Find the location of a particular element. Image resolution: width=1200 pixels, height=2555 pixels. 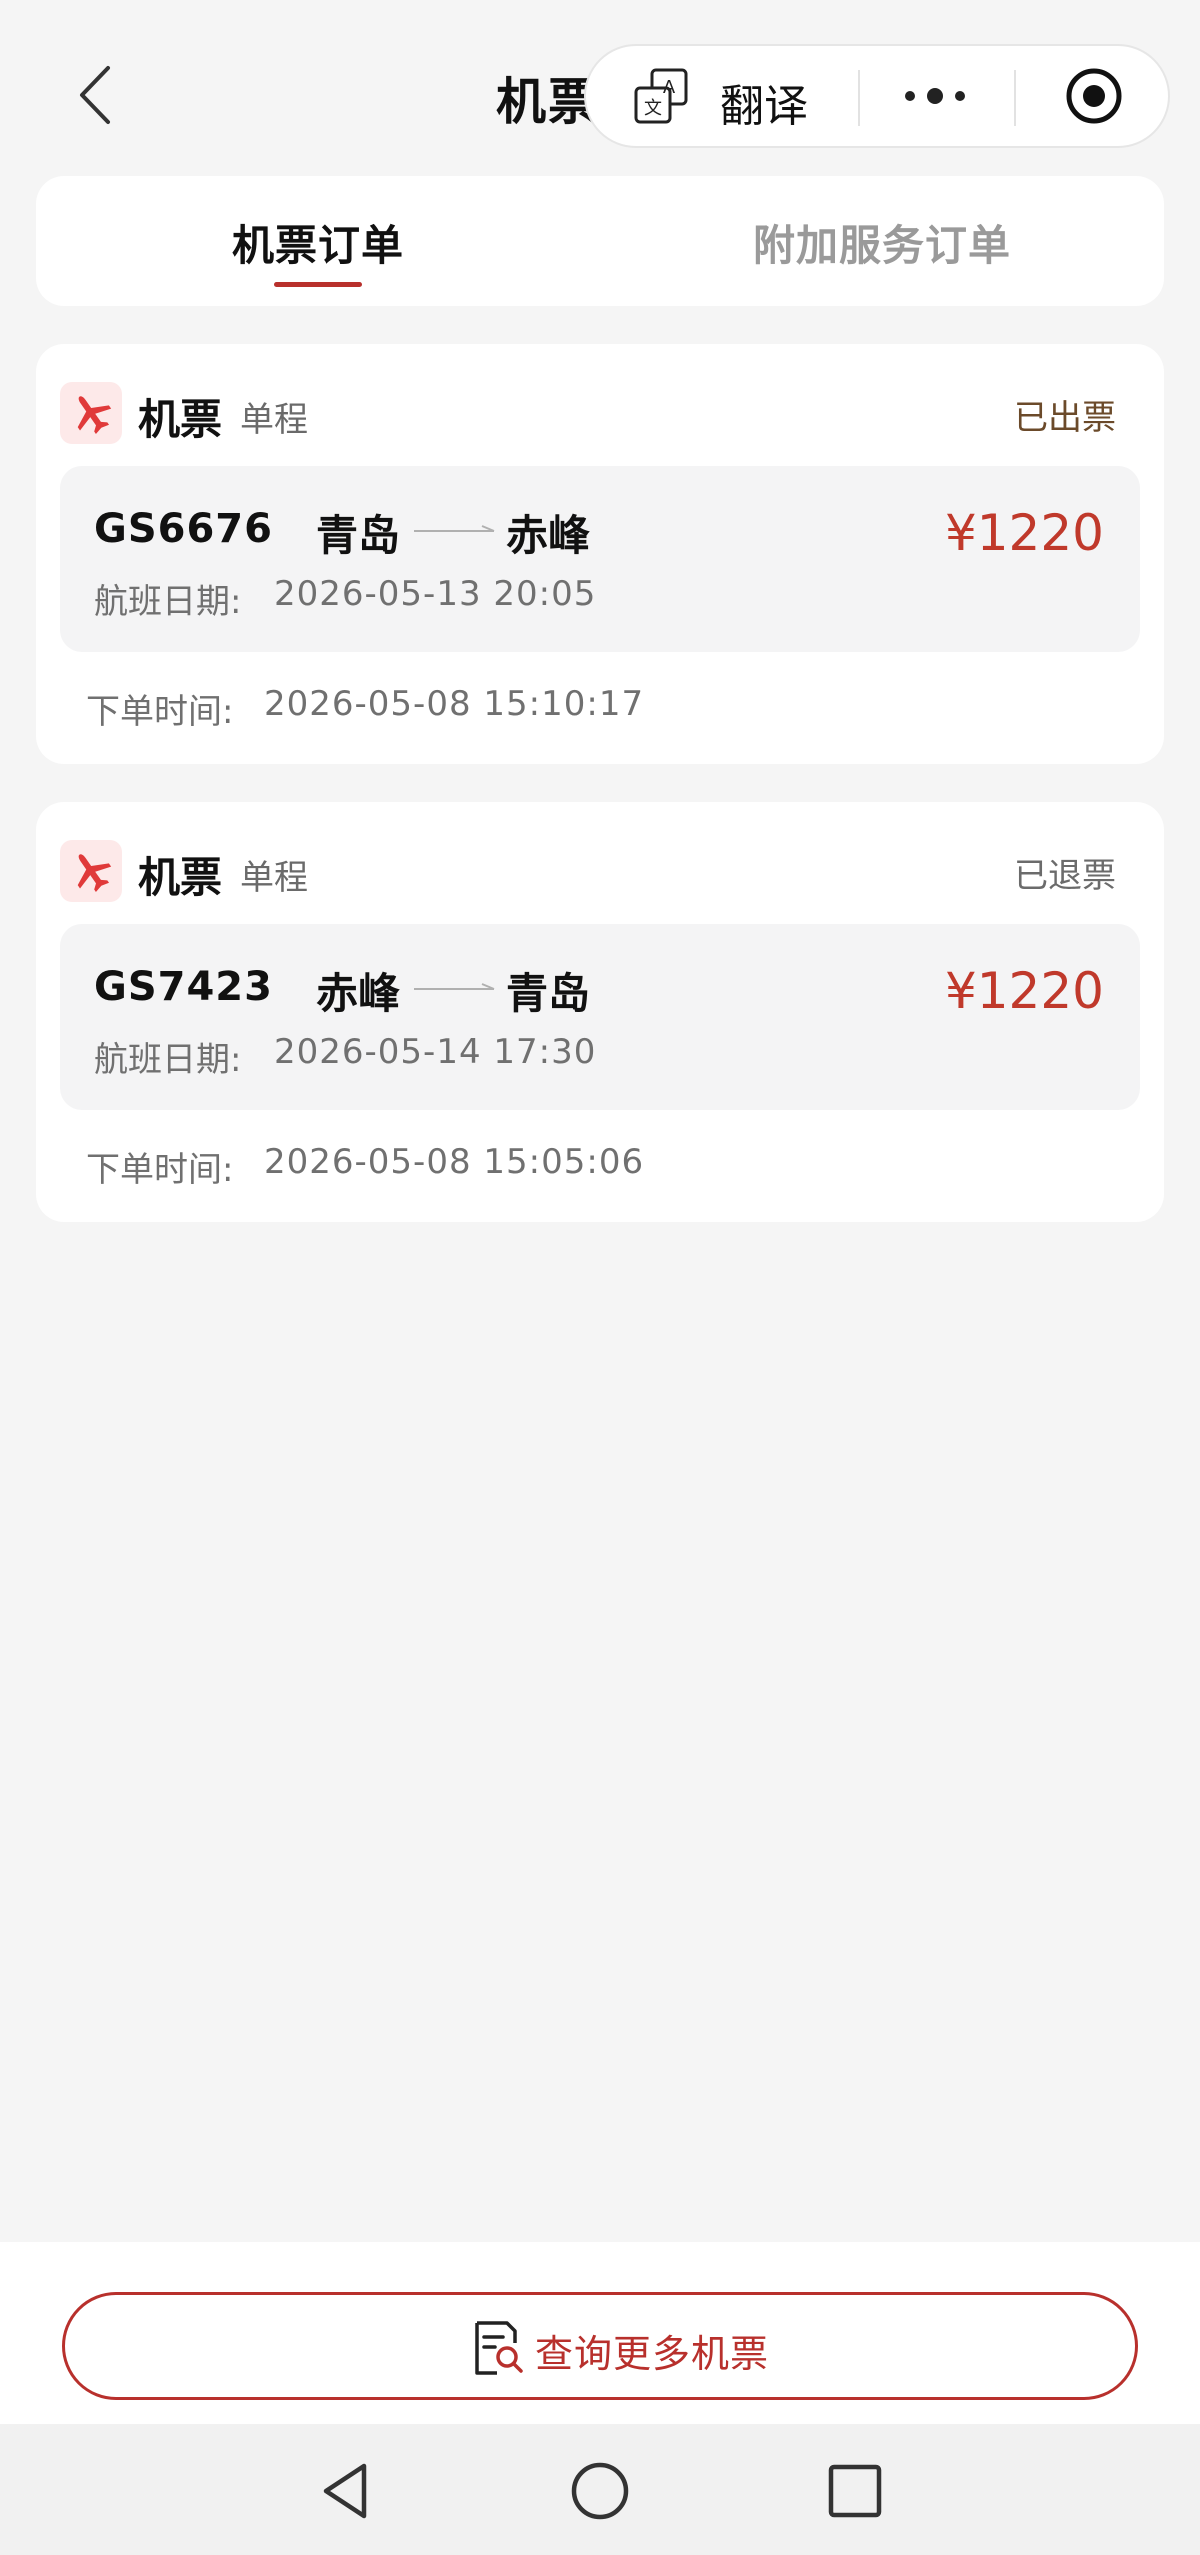

order-card-header: 机票 单程 已退票 is located at coordinates (600, 872).